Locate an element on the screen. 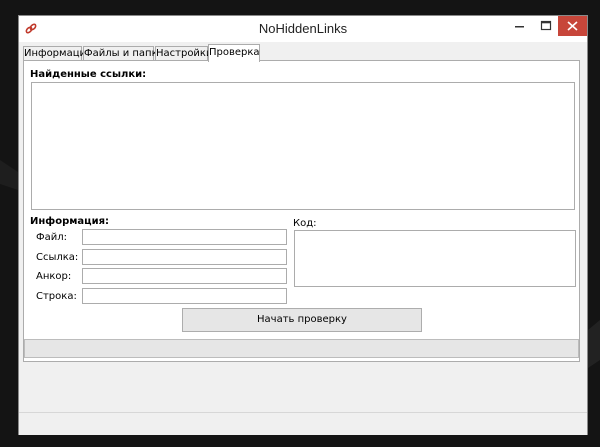 The height and width of the screenshot is (447, 600). code-label: Код: is located at coordinates (305, 223).